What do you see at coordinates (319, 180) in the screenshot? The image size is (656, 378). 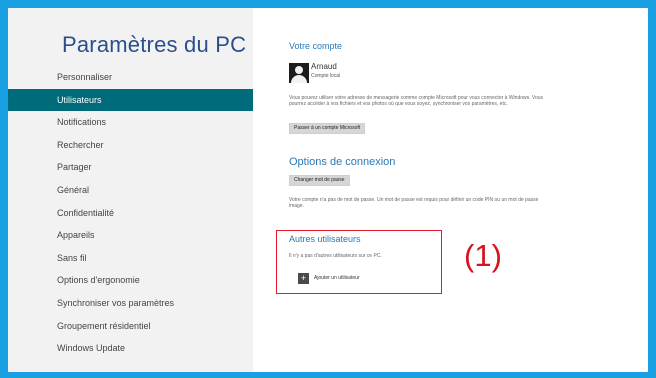 I see `change-password-button: Changer mot de passe` at bounding box center [319, 180].